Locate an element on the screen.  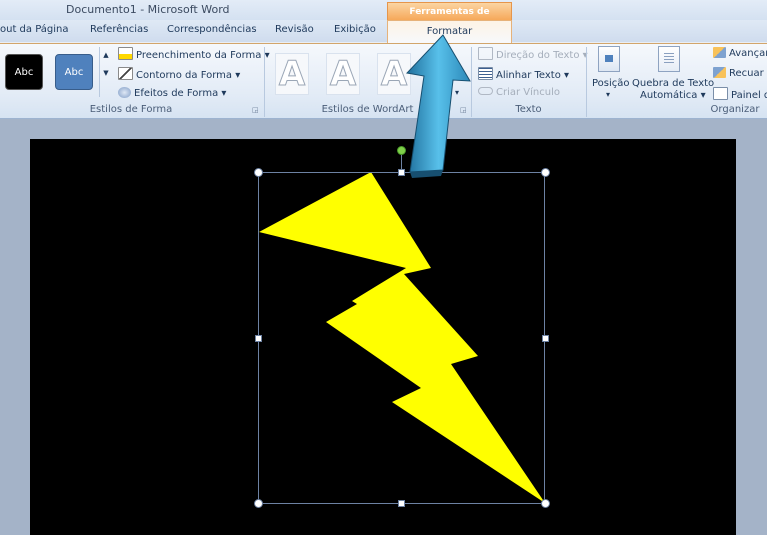
arrow-icon is located at coordinates (438, 103).